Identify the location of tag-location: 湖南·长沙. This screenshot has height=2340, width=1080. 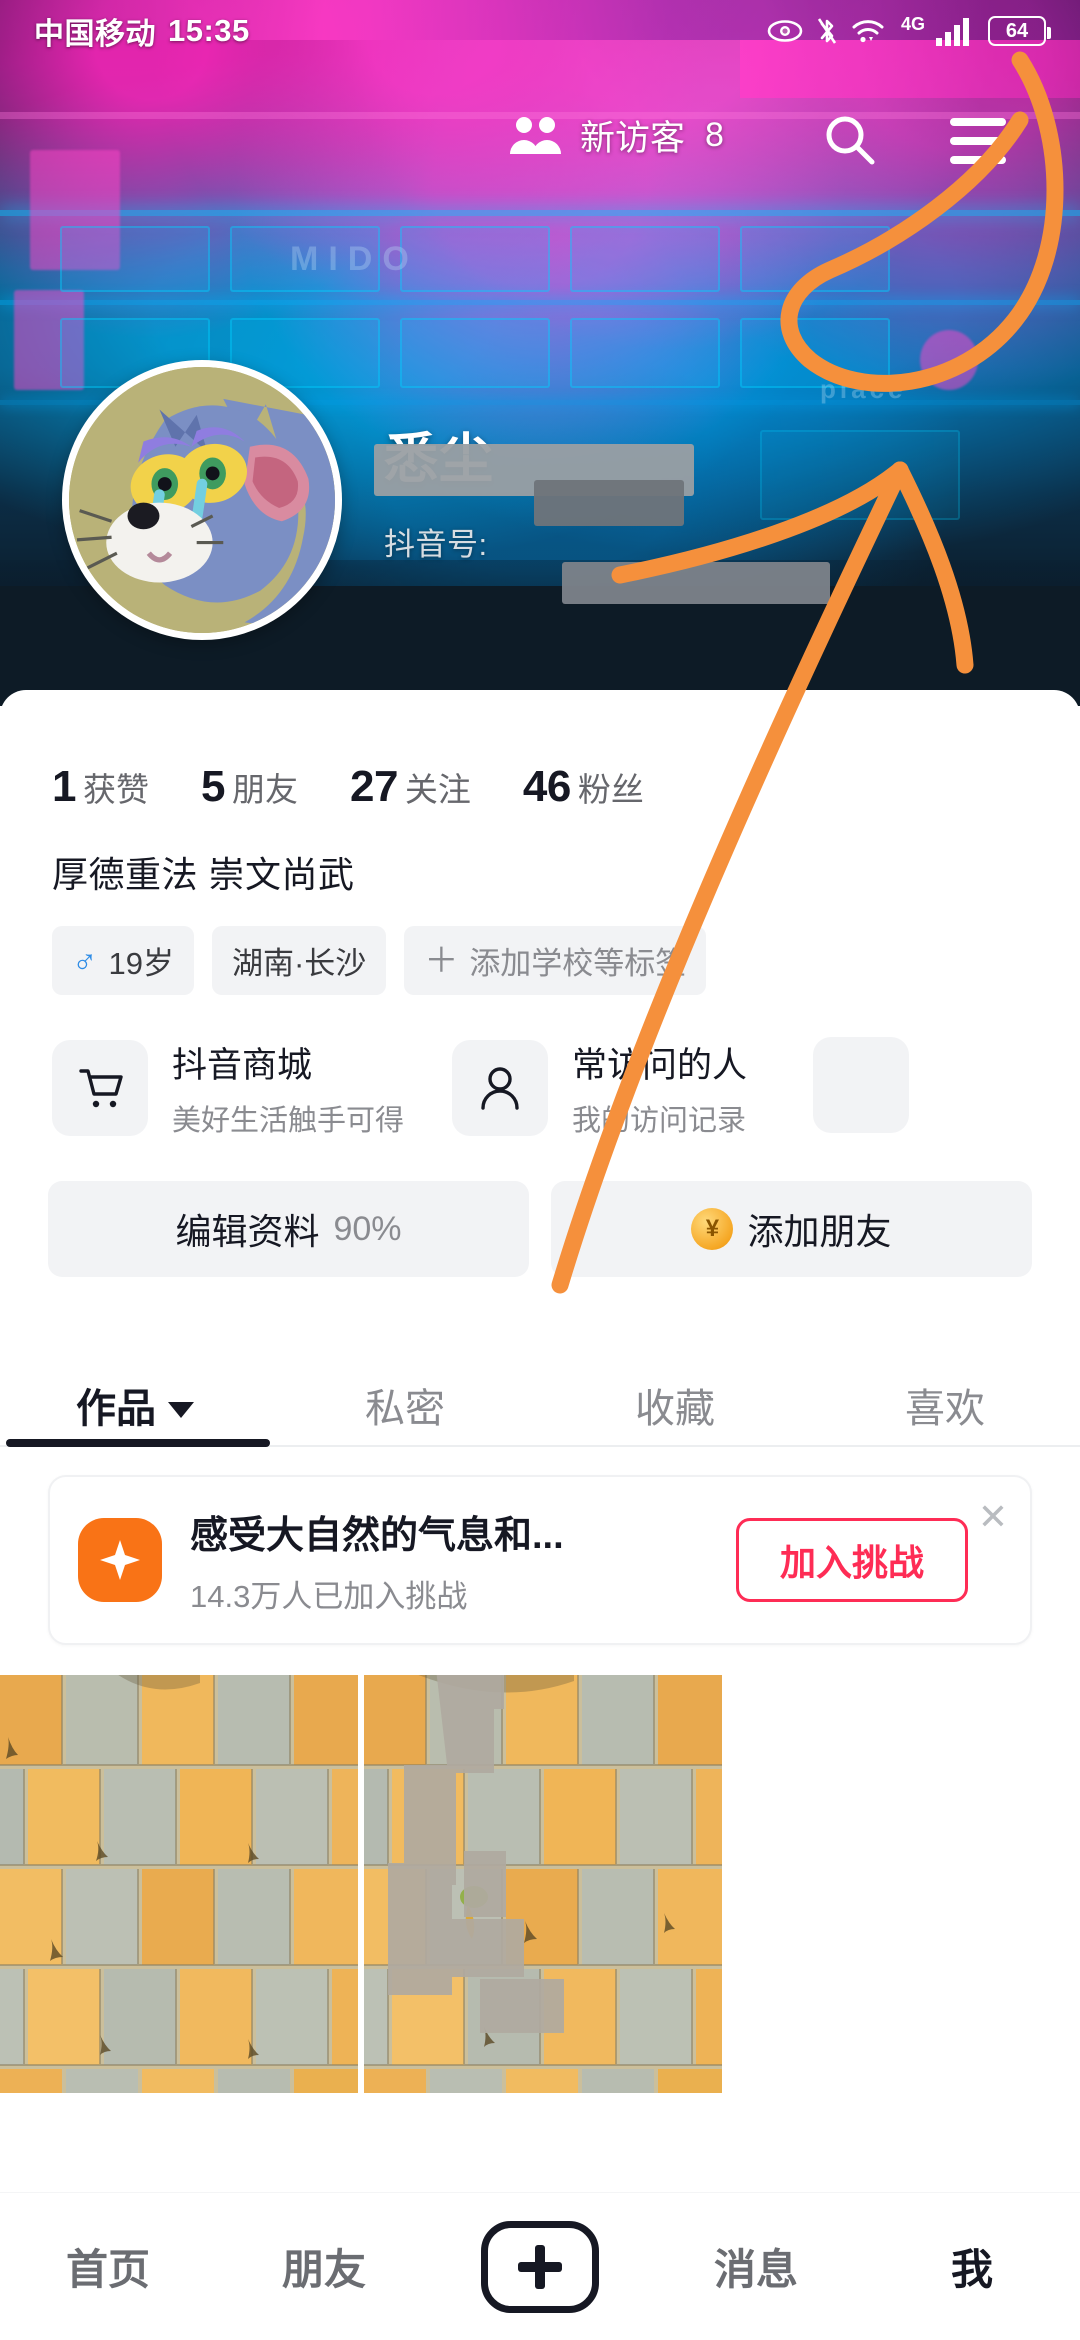
(299, 960).